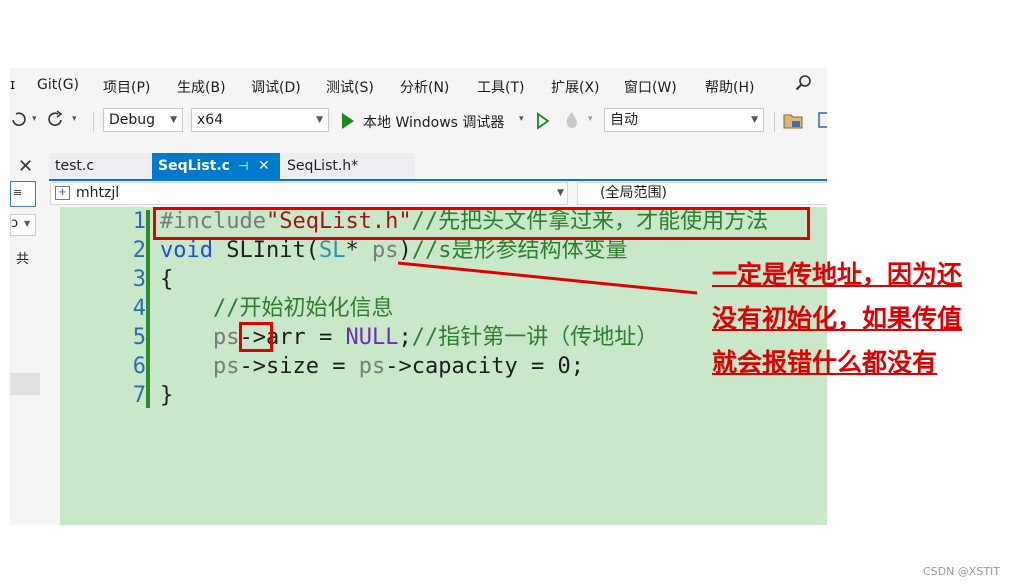  What do you see at coordinates (837, 274) in the screenshot?
I see `annotation-line: 一定是传地址，因为还` at bounding box center [837, 274].